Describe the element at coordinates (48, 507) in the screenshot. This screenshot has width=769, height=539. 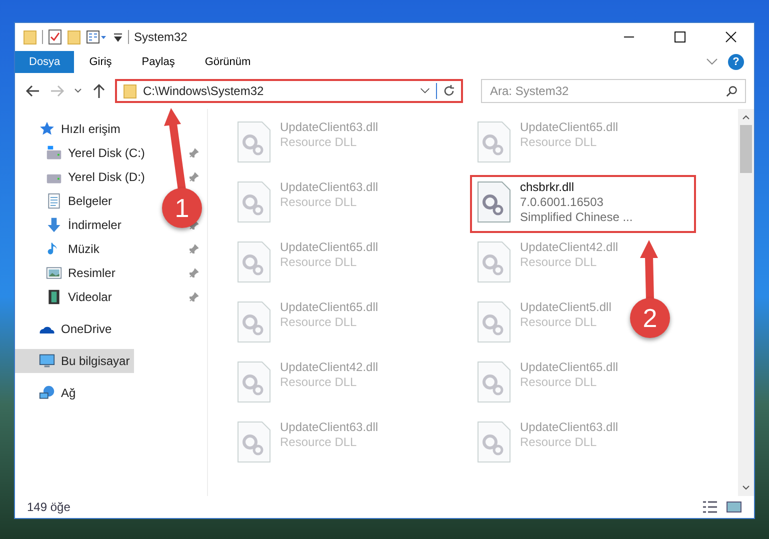
I see `item-count: 149 öğe` at that location.